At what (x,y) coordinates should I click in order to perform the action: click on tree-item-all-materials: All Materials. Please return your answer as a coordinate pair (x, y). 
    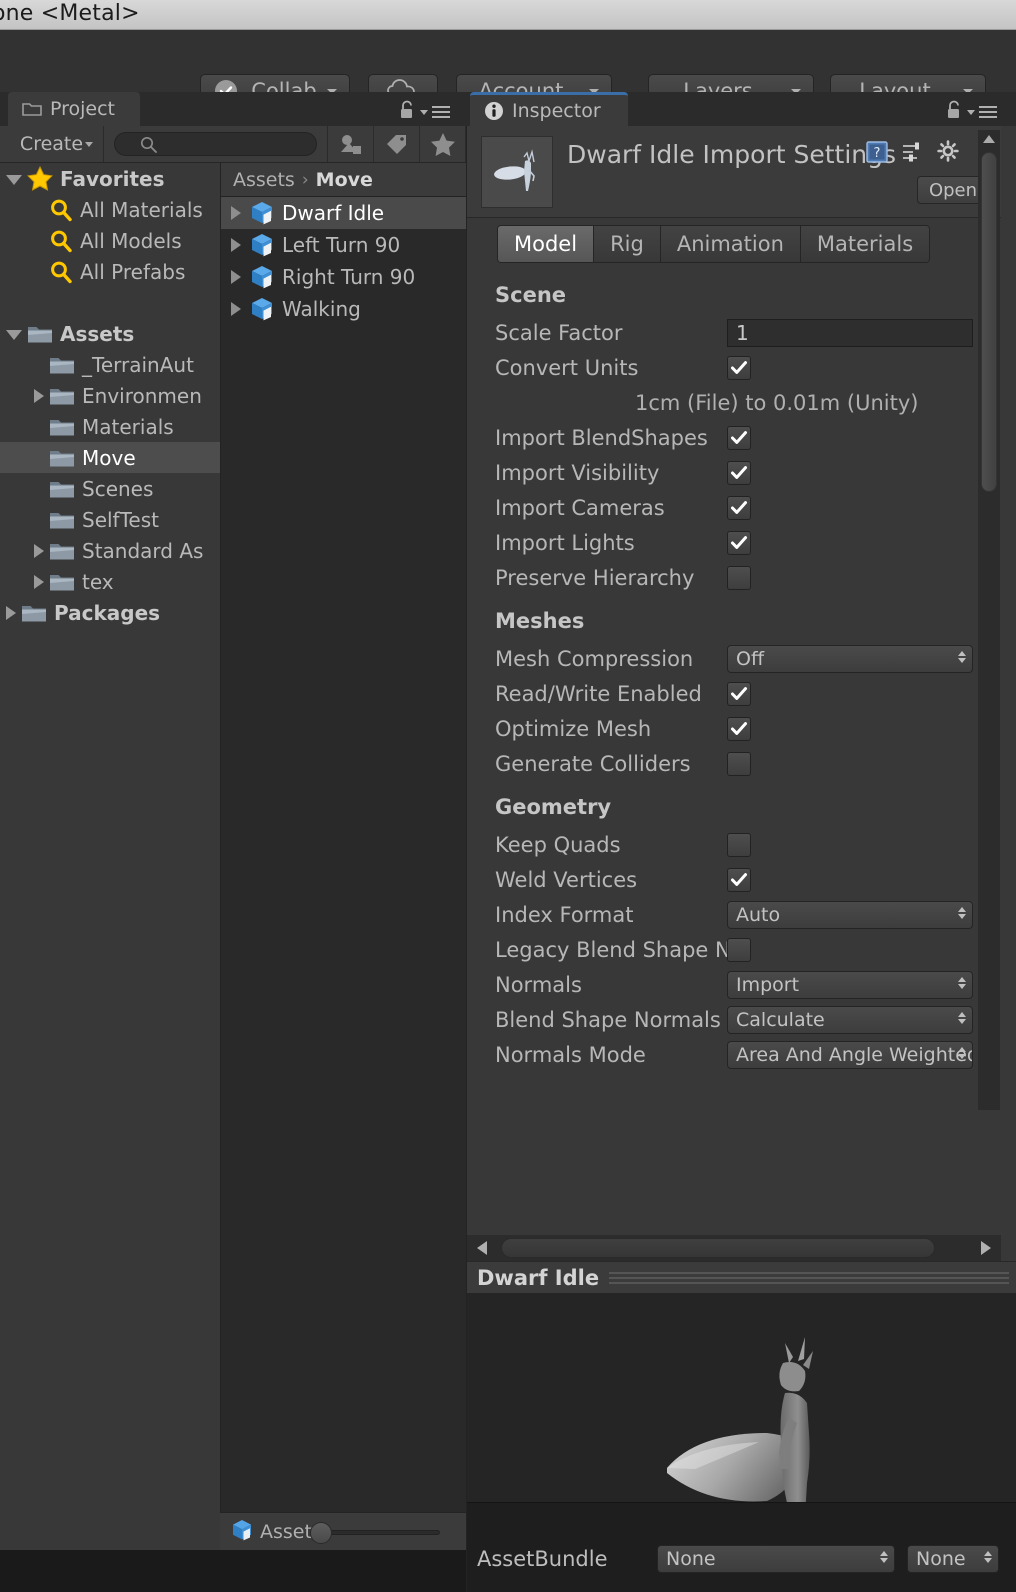
    Looking at the image, I should click on (110, 209).